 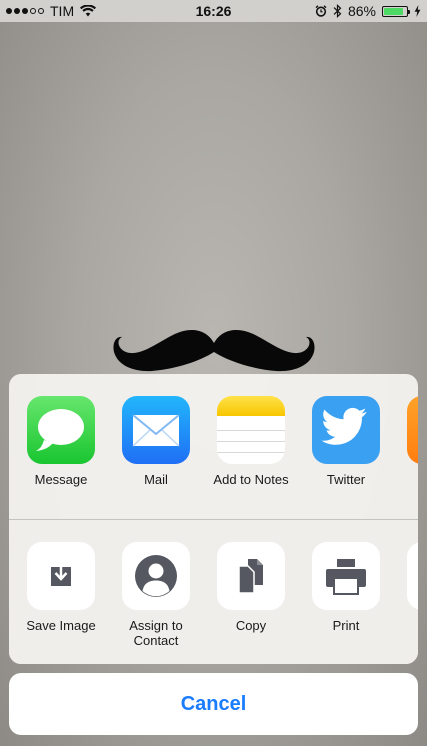 What do you see at coordinates (412, 576) in the screenshot?
I see `partial-action-icon` at bounding box center [412, 576].